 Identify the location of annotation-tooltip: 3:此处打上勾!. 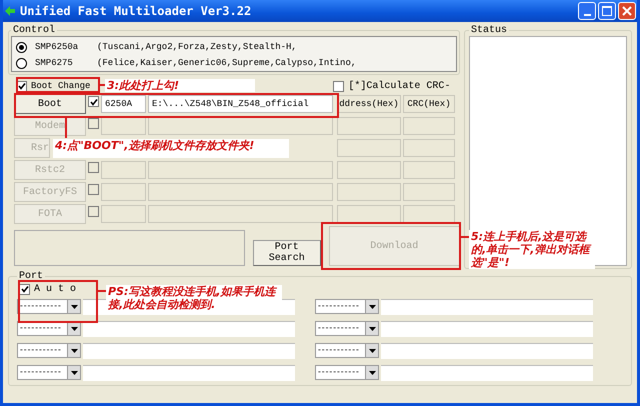
(180, 85).